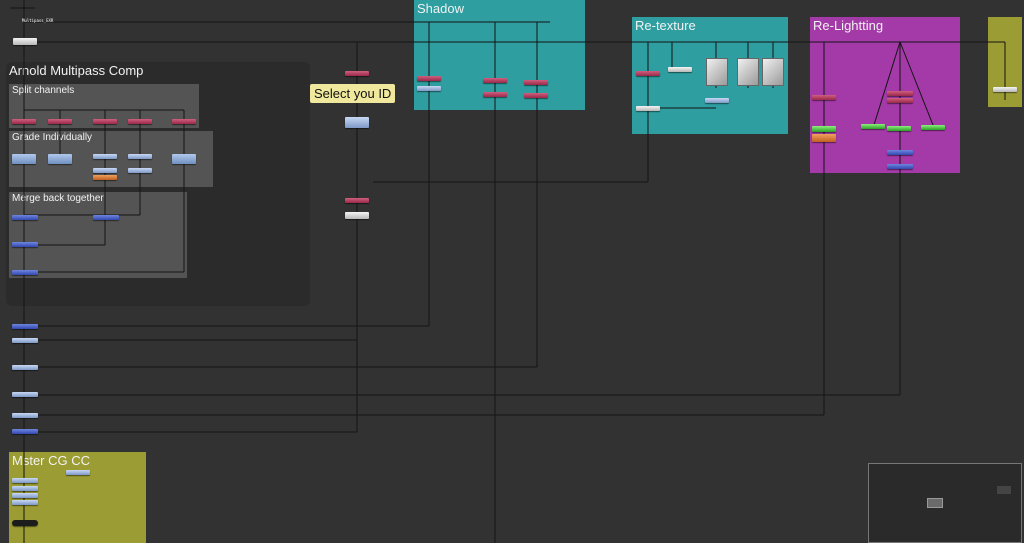 The width and height of the screenshot is (1024, 543). I want to click on graph-minimap, so click(945, 503).